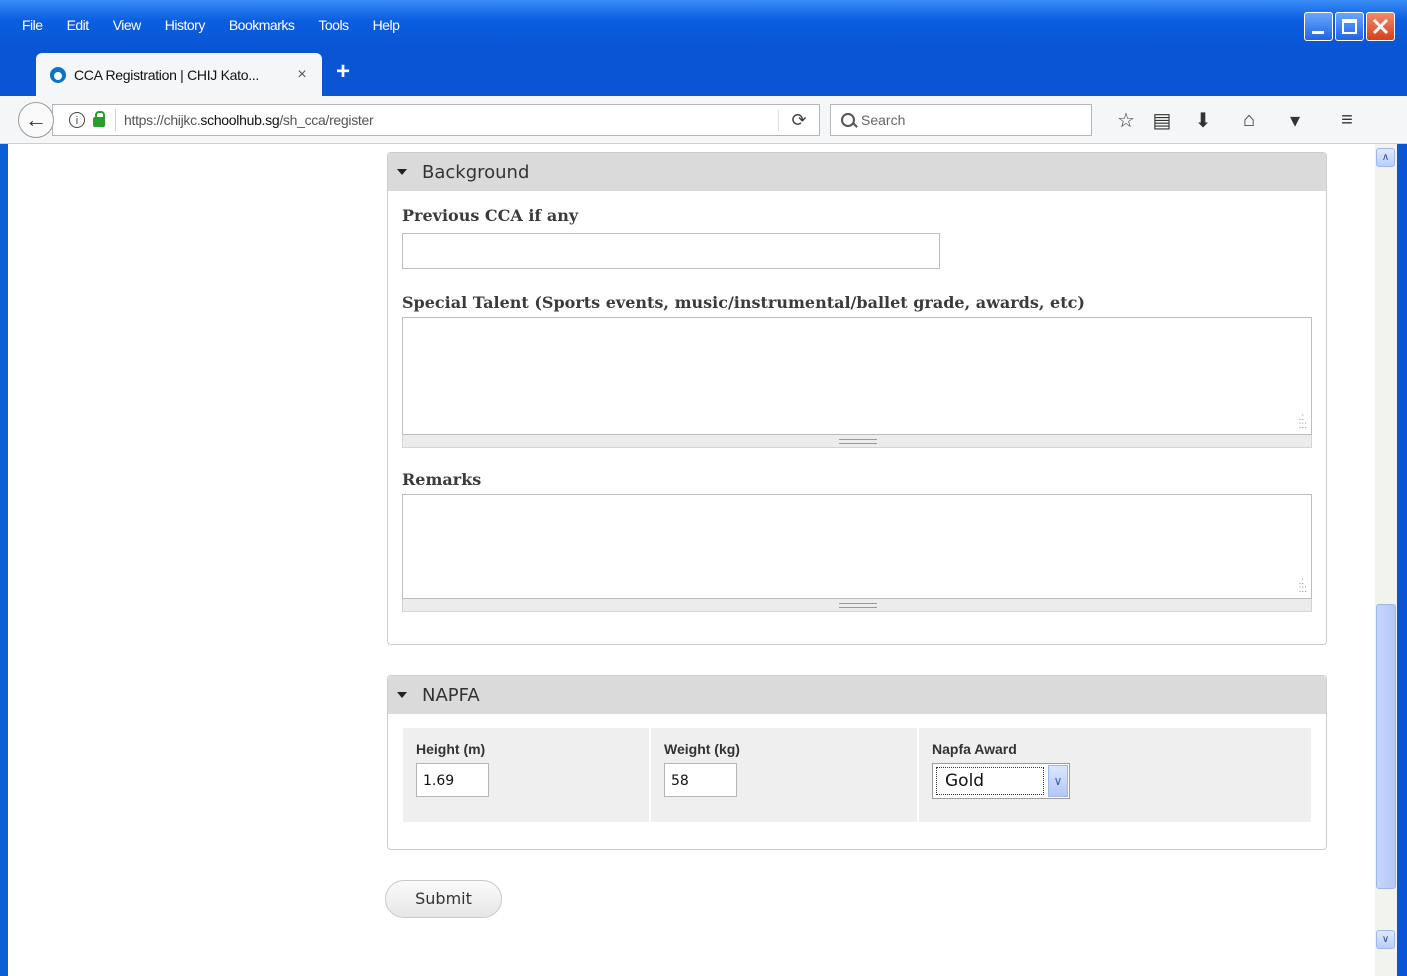 This screenshot has height=976, width=1407. What do you see at coordinates (848, 120) in the screenshot?
I see `search-icon` at bounding box center [848, 120].